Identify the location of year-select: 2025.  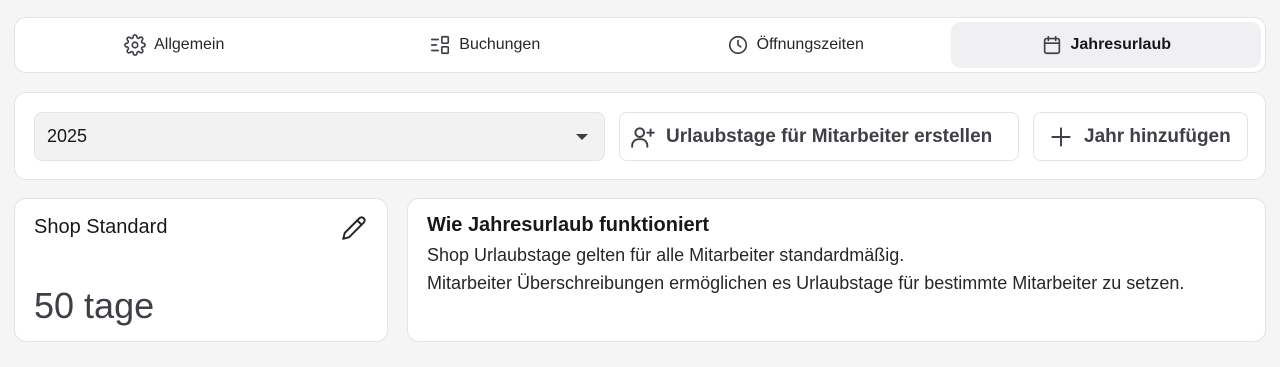
(319, 136).